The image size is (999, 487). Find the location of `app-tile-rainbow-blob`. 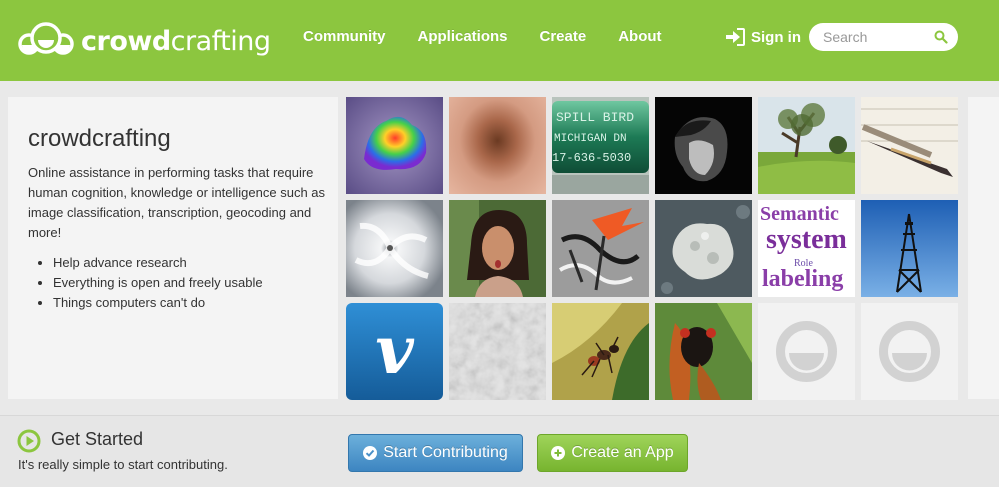

app-tile-rainbow-blob is located at coordinates (394, 145).